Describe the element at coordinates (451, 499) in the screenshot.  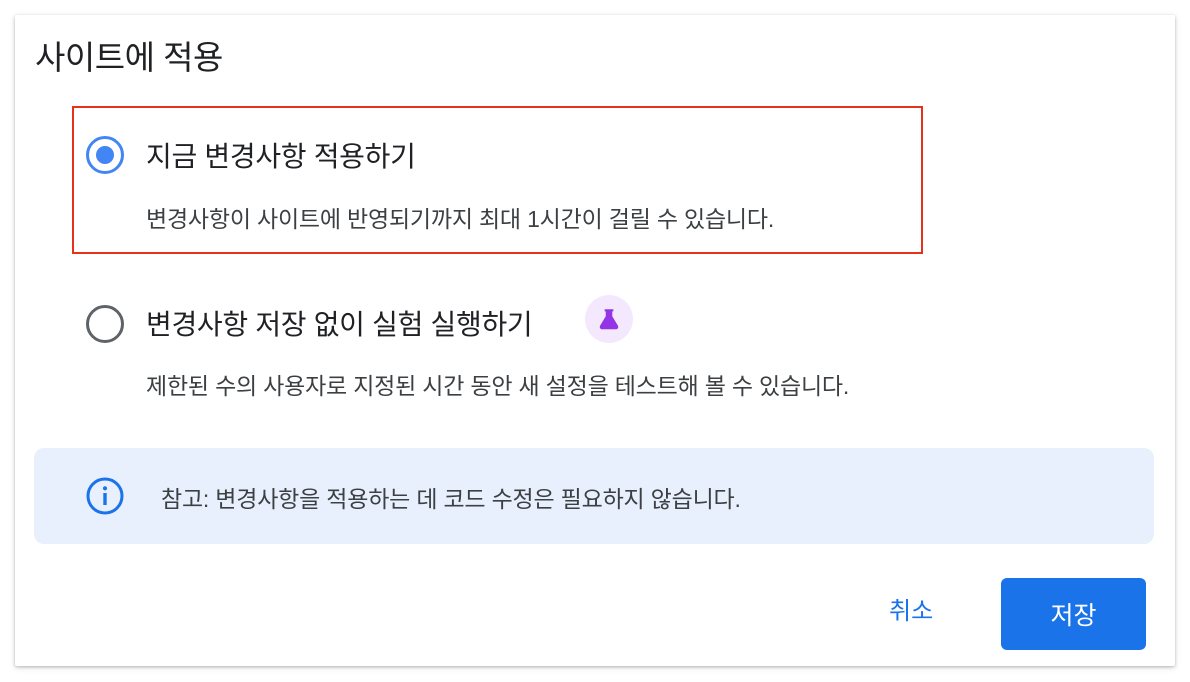
I see `note-text: 참고: 변경사항을 적용하는 데 코드 수정은 필요하지 않습니다.` at that location.